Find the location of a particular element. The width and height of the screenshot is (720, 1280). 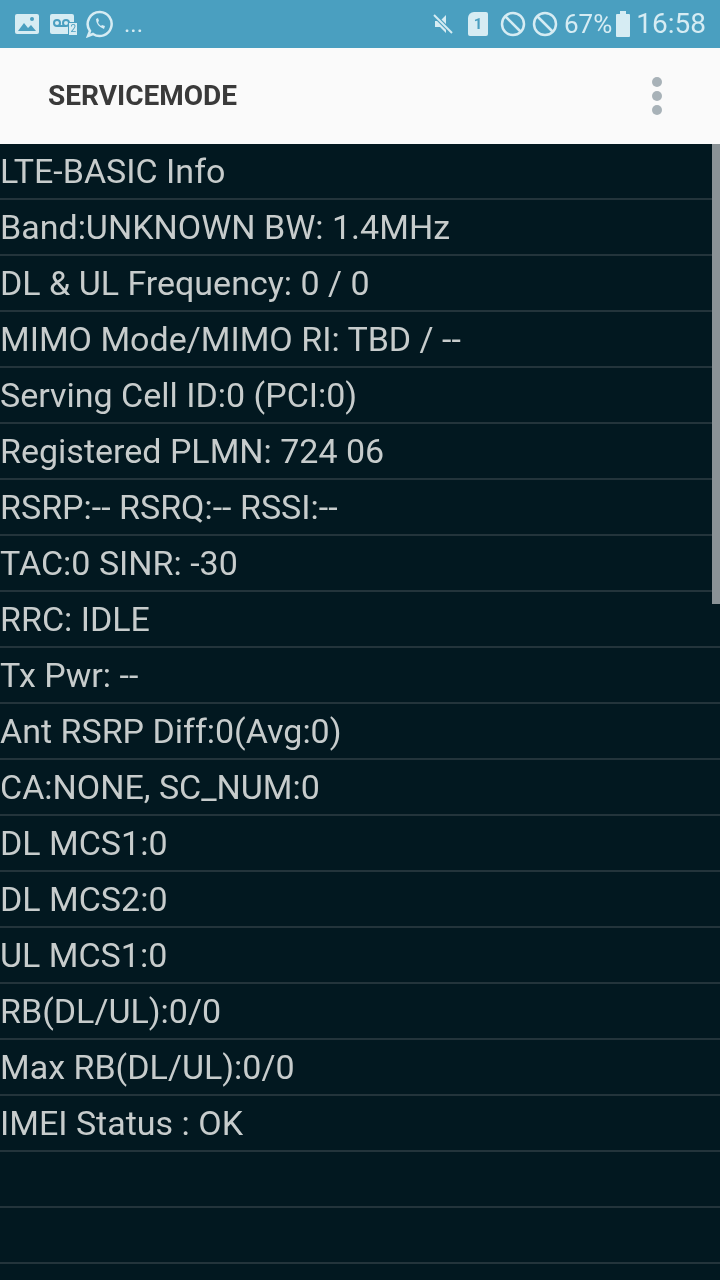

battery-percent: 67% is located at coordinates (588, 24).